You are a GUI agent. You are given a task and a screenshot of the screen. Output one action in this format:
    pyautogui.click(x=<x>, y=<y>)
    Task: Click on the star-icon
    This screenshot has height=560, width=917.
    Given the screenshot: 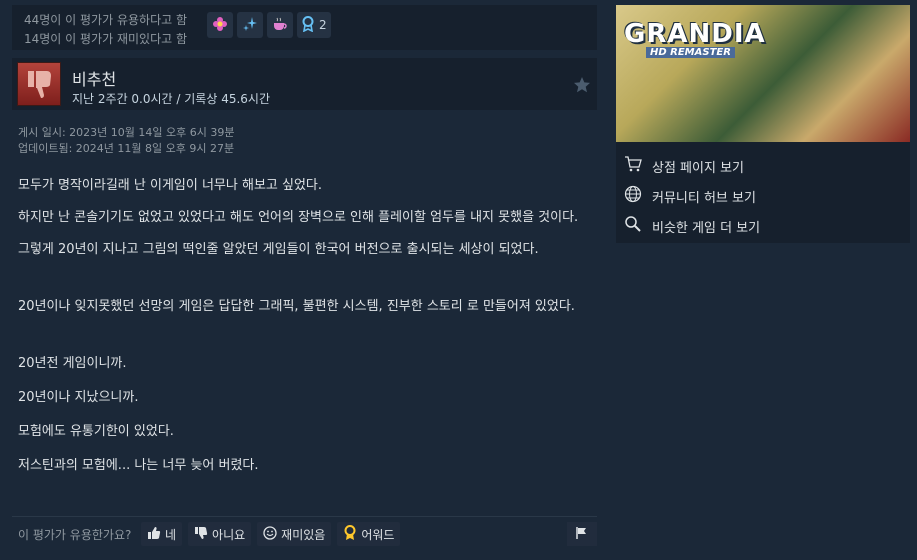 What is the action you would take?
    pyautogui.click(x=582, y=87)
    